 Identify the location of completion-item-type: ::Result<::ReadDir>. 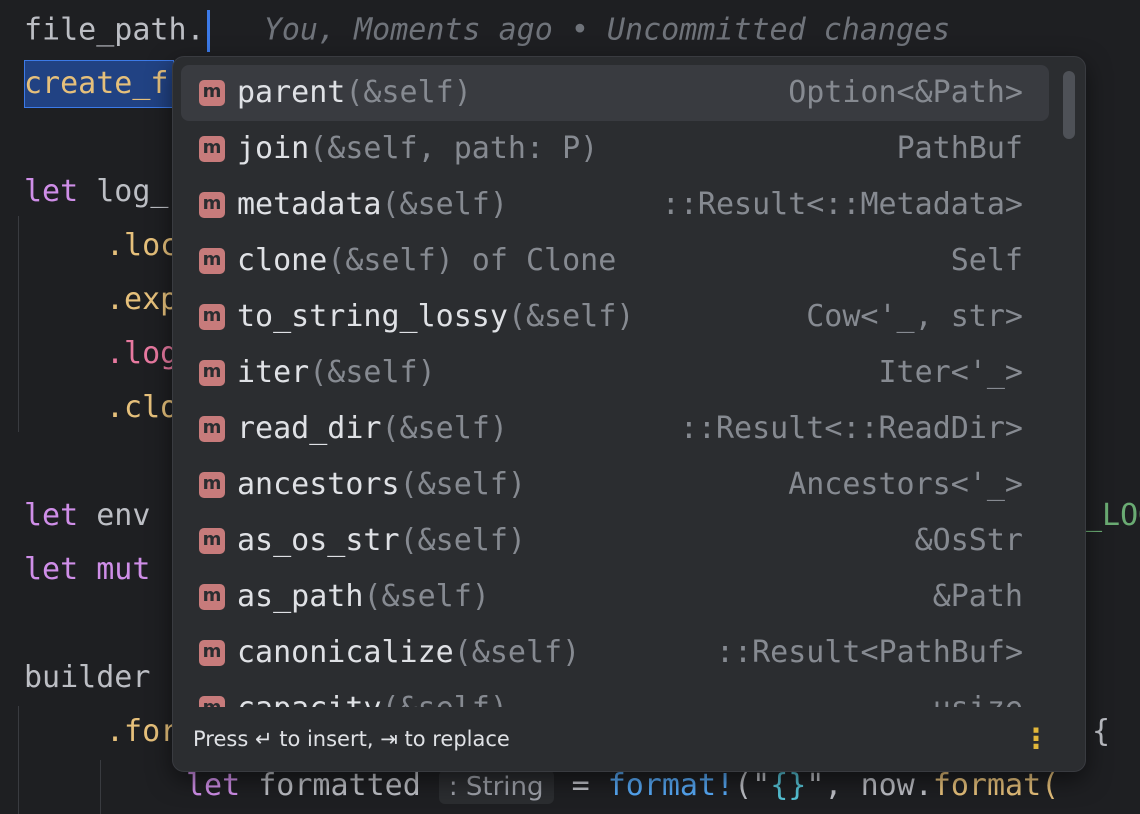
(851, 428).